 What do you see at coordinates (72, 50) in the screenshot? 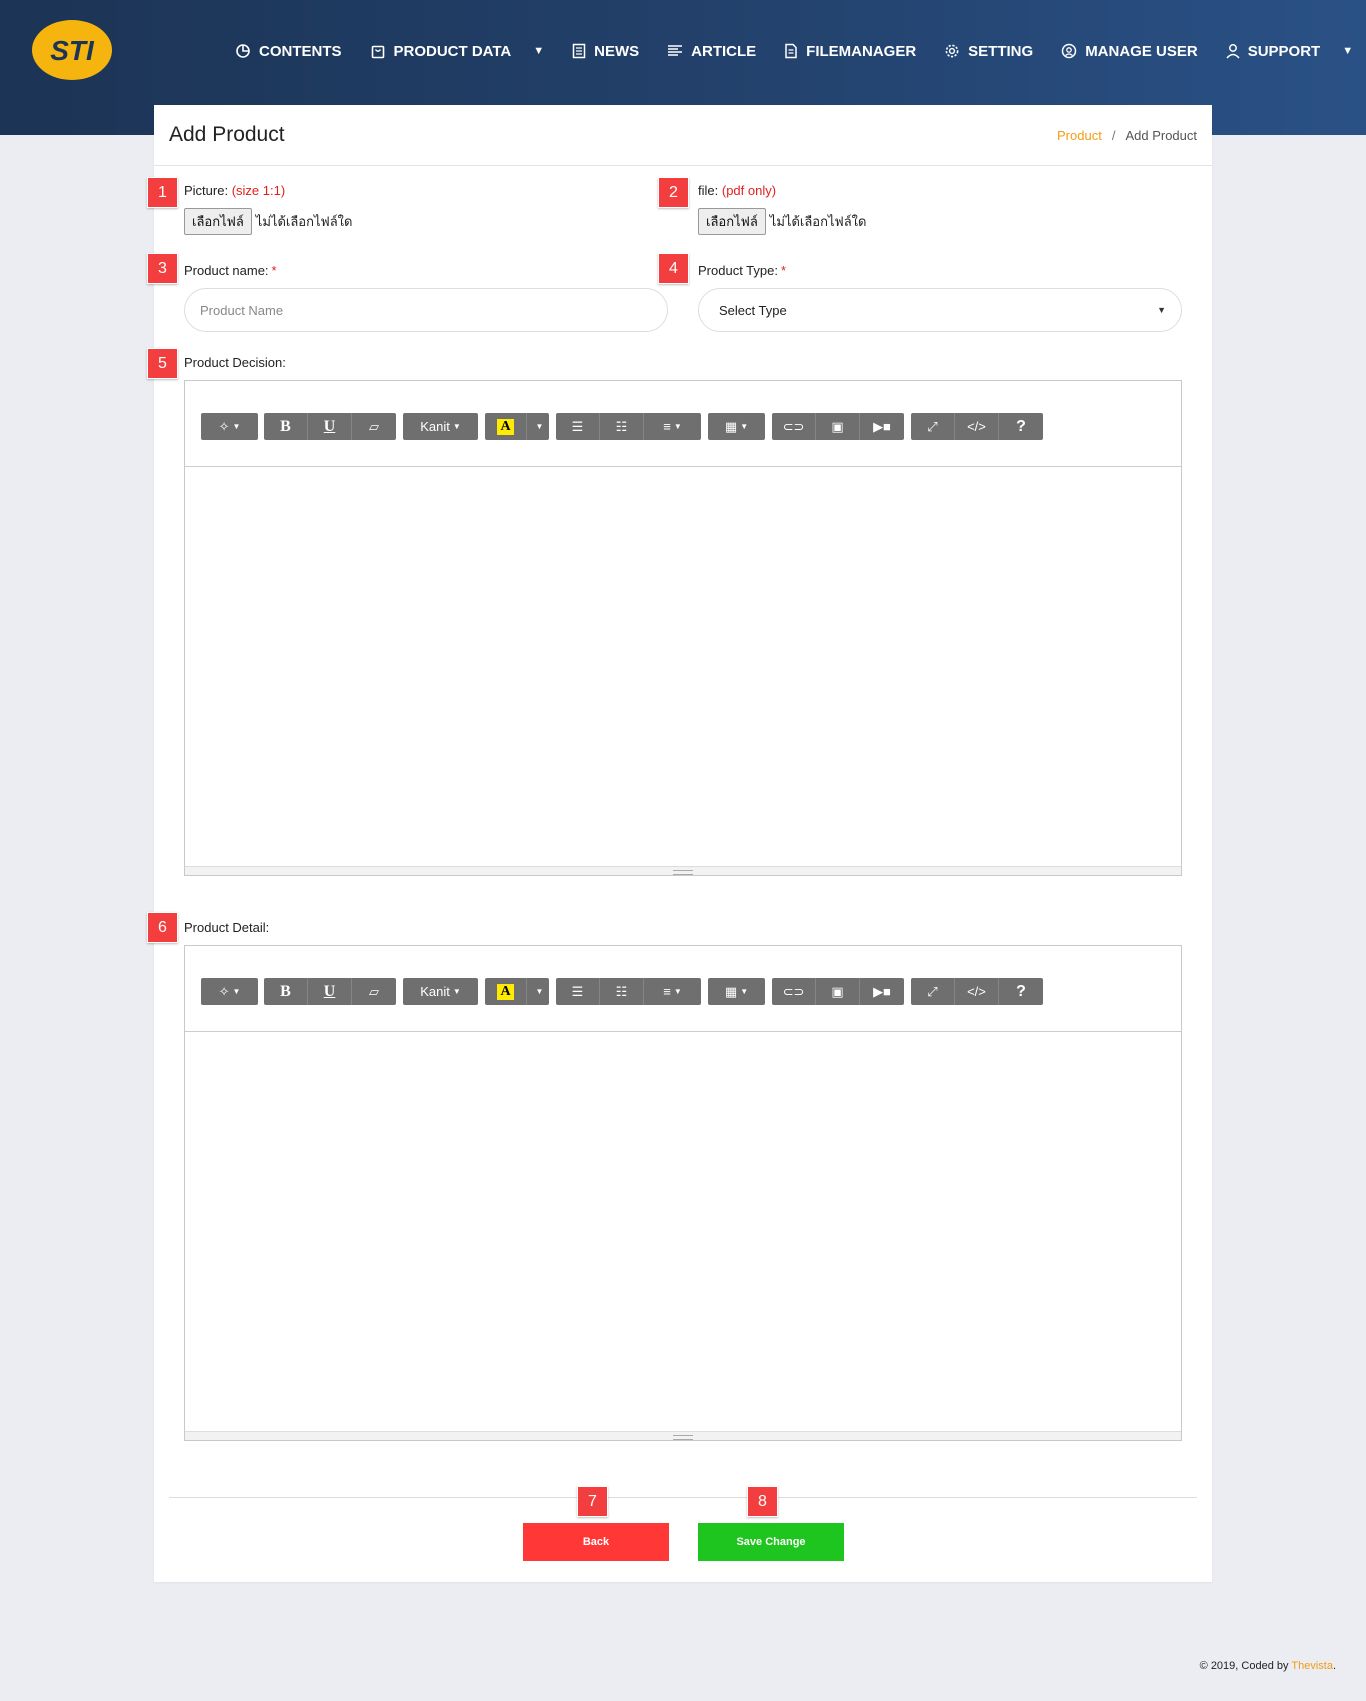
I see `sti-logo: STI` at bounding box center [72, 50].